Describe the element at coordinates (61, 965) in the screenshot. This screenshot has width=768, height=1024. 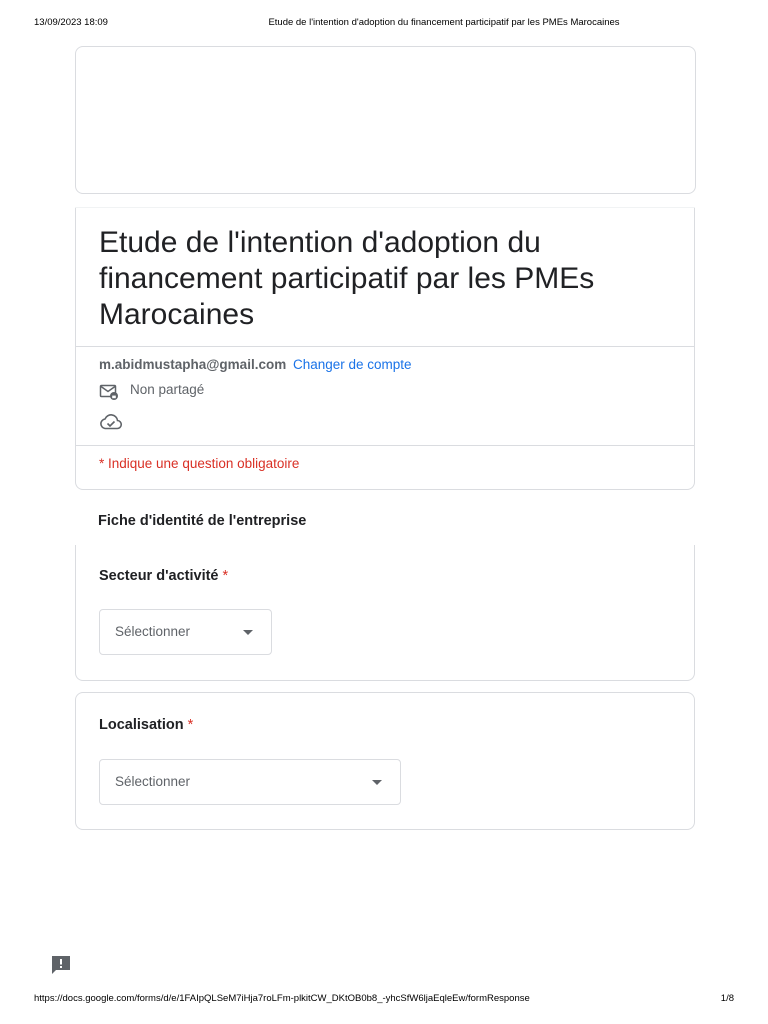
I see `feedback-icon` at that location.